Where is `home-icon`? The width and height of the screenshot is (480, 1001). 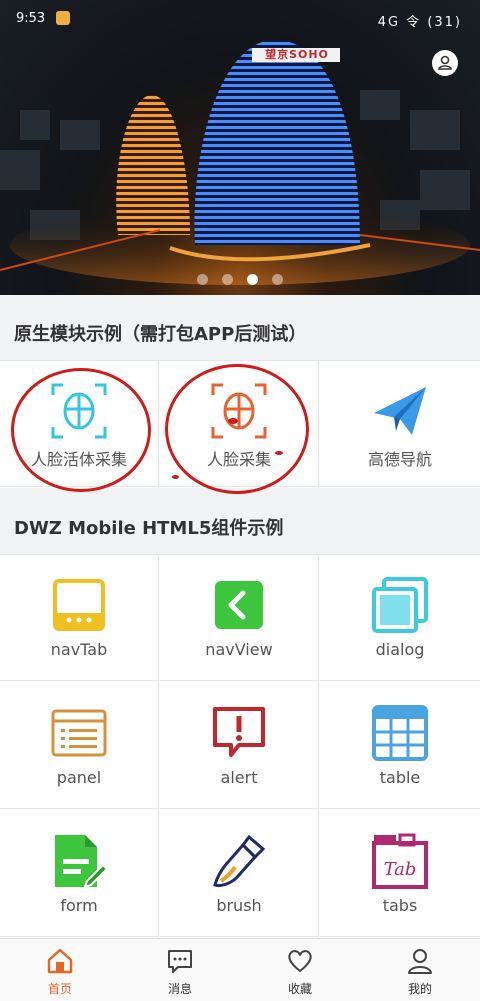
home-icon is located at coordinates (60, 961).